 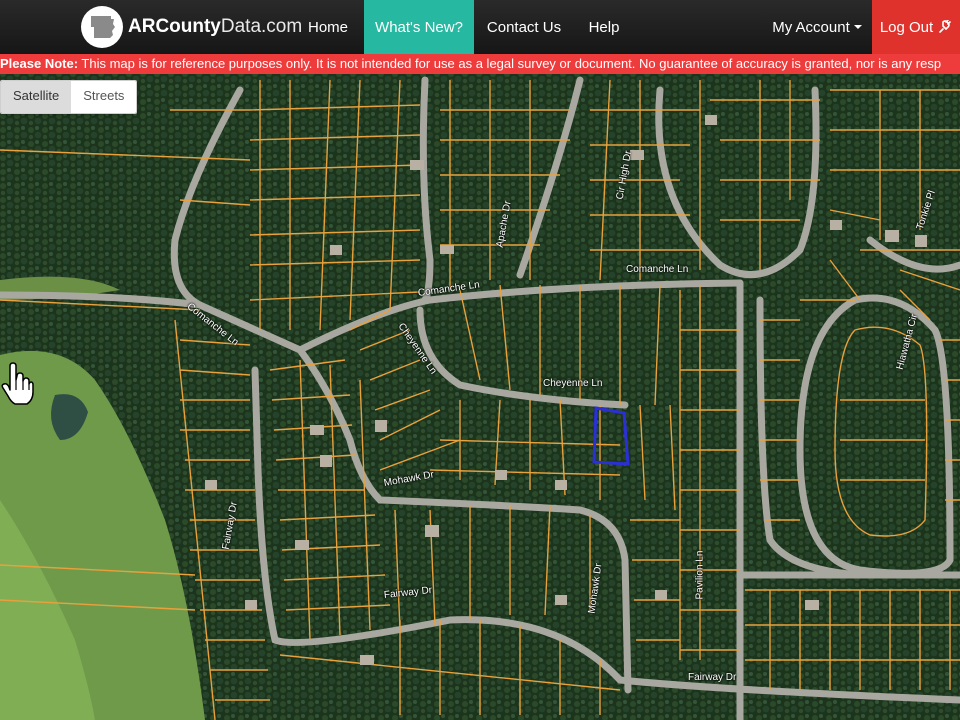 What do you see at coordinates (17, 383) in the screenshot?
I see `hand-pointer-icon` at bounding box center [17, 383].